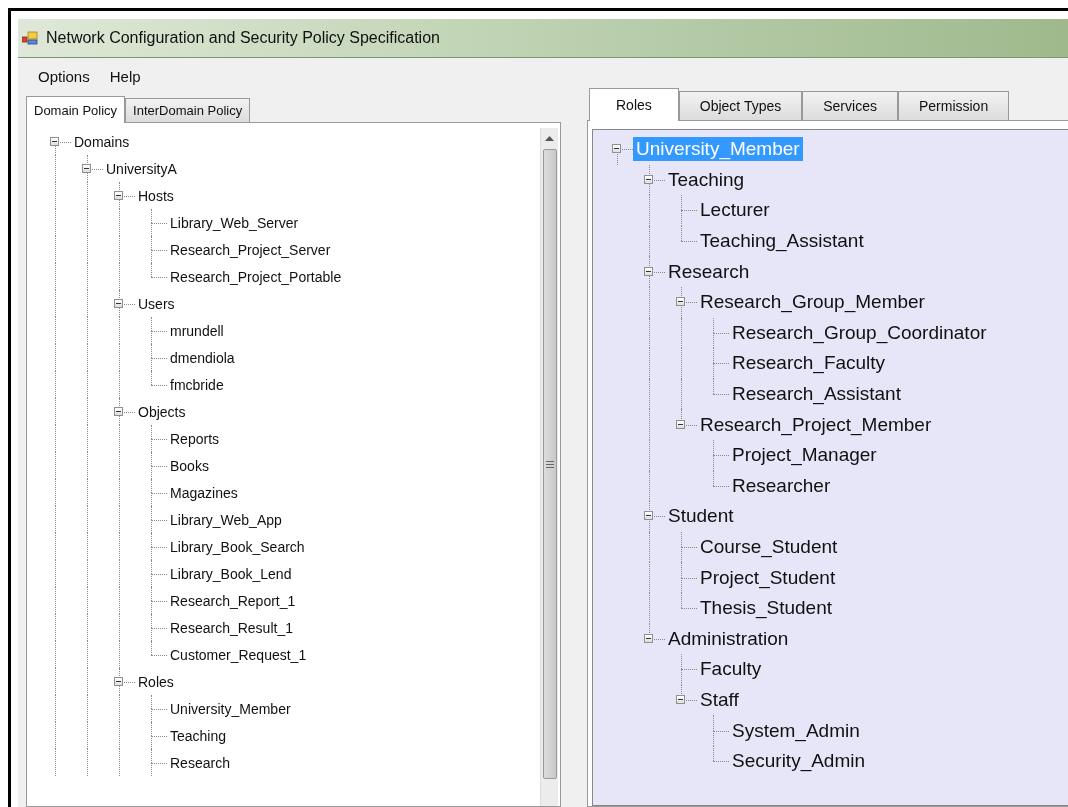  I want to click on tree-item: Faculty, so click(731, 669).